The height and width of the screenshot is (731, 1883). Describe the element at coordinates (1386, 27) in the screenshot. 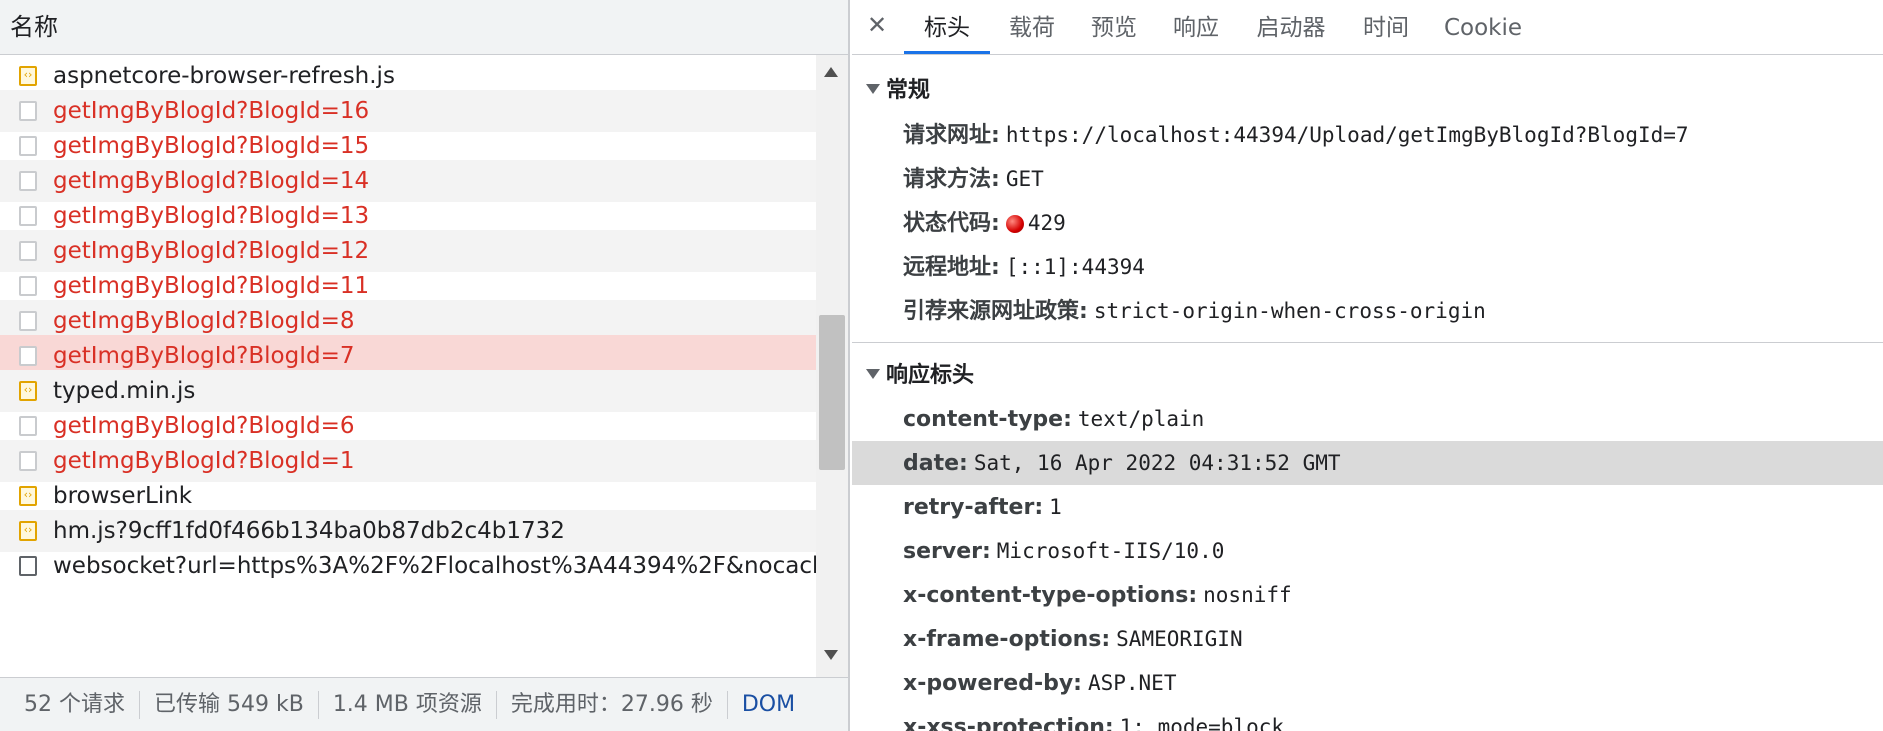

I see `tab-timing: 时间` at that location.